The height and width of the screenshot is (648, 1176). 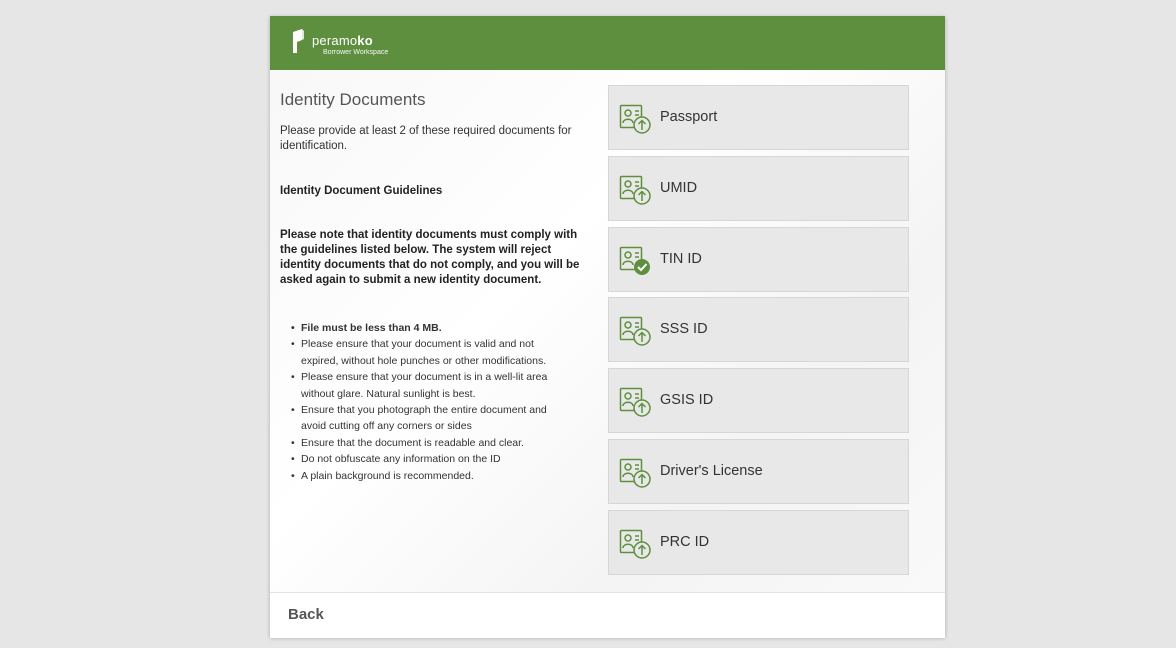 What do you see at coordinates (758, 117) in the screenshot?
I see `document-option-passport: Passport` at bounding box center [758, 117].